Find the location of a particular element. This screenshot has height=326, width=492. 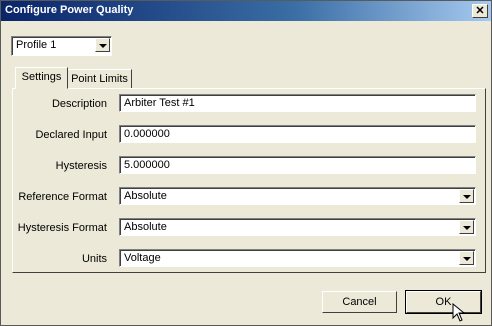

ok-button-label: OK is located at coordinates (443, 302).